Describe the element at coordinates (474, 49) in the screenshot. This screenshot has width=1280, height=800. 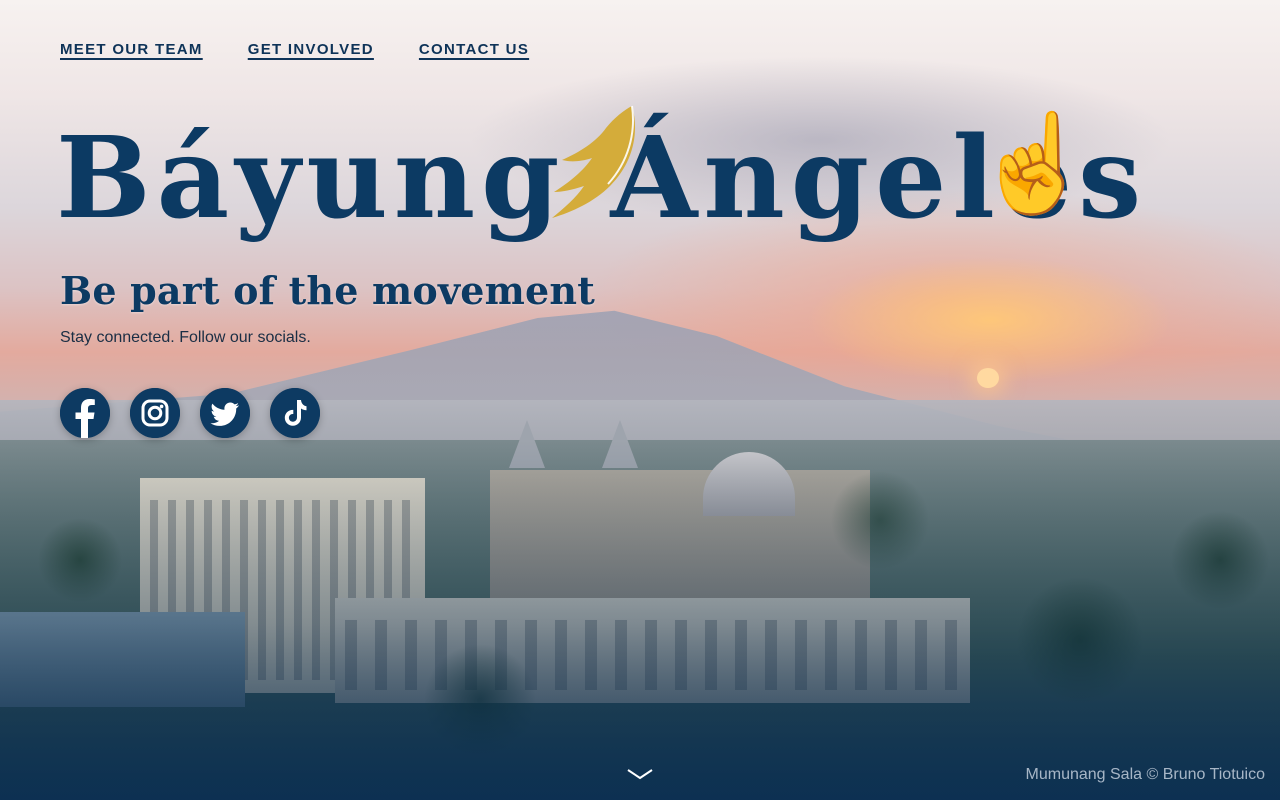
I see `nav-link-contact-us: CONTACT US` at that location.